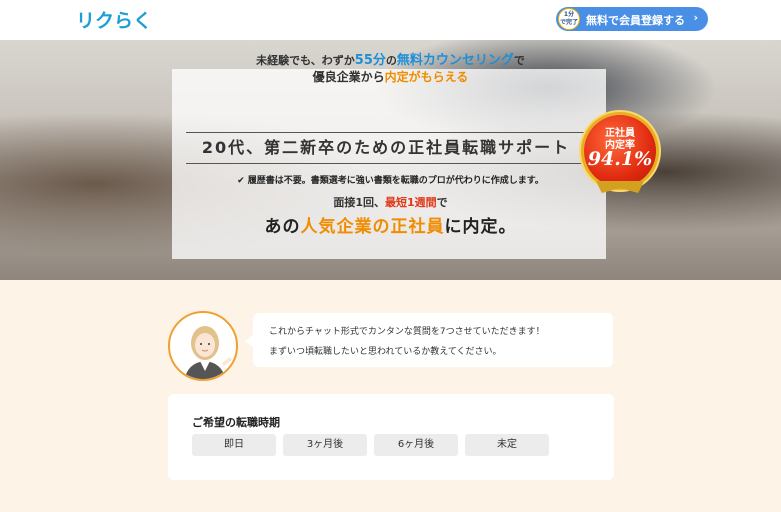 Image resolution: width=781 pixels, height=512 pixels. I want to click on option-6-months: 6ヶ月後, so click(416, 445).